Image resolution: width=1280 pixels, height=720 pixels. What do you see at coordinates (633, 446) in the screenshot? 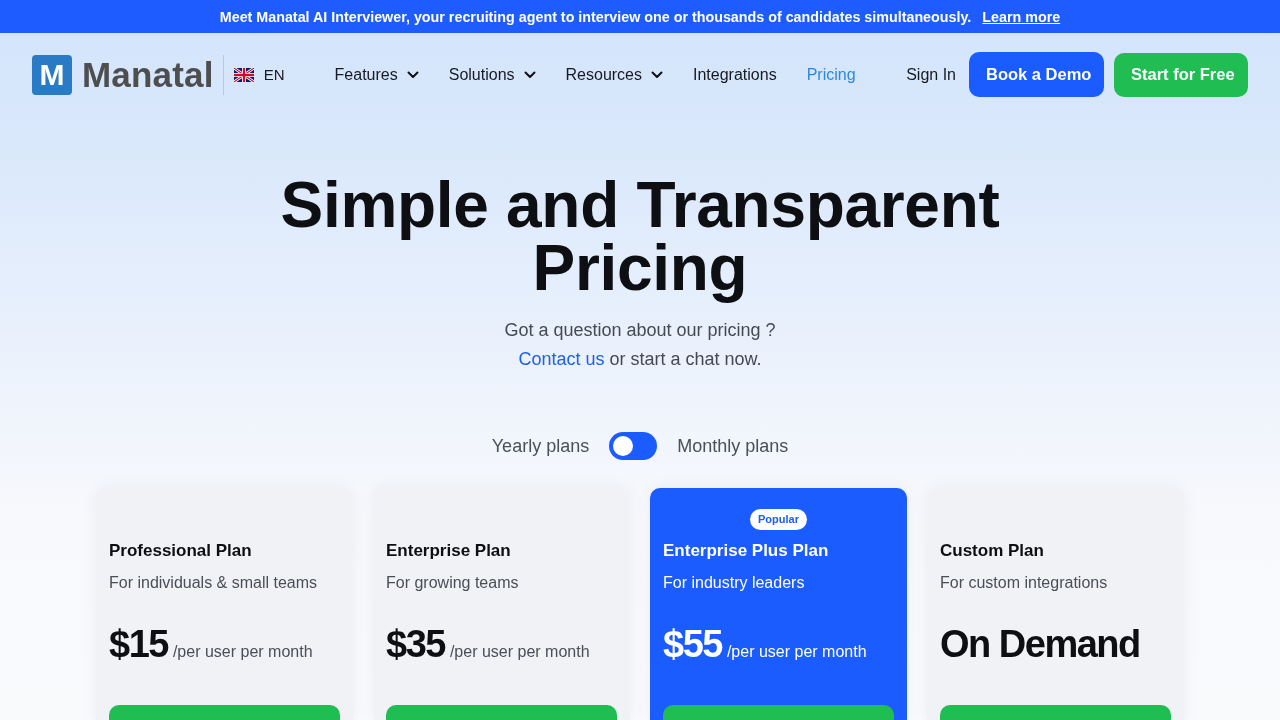
I see `billing-toggle` at bounding box center [633, 446].